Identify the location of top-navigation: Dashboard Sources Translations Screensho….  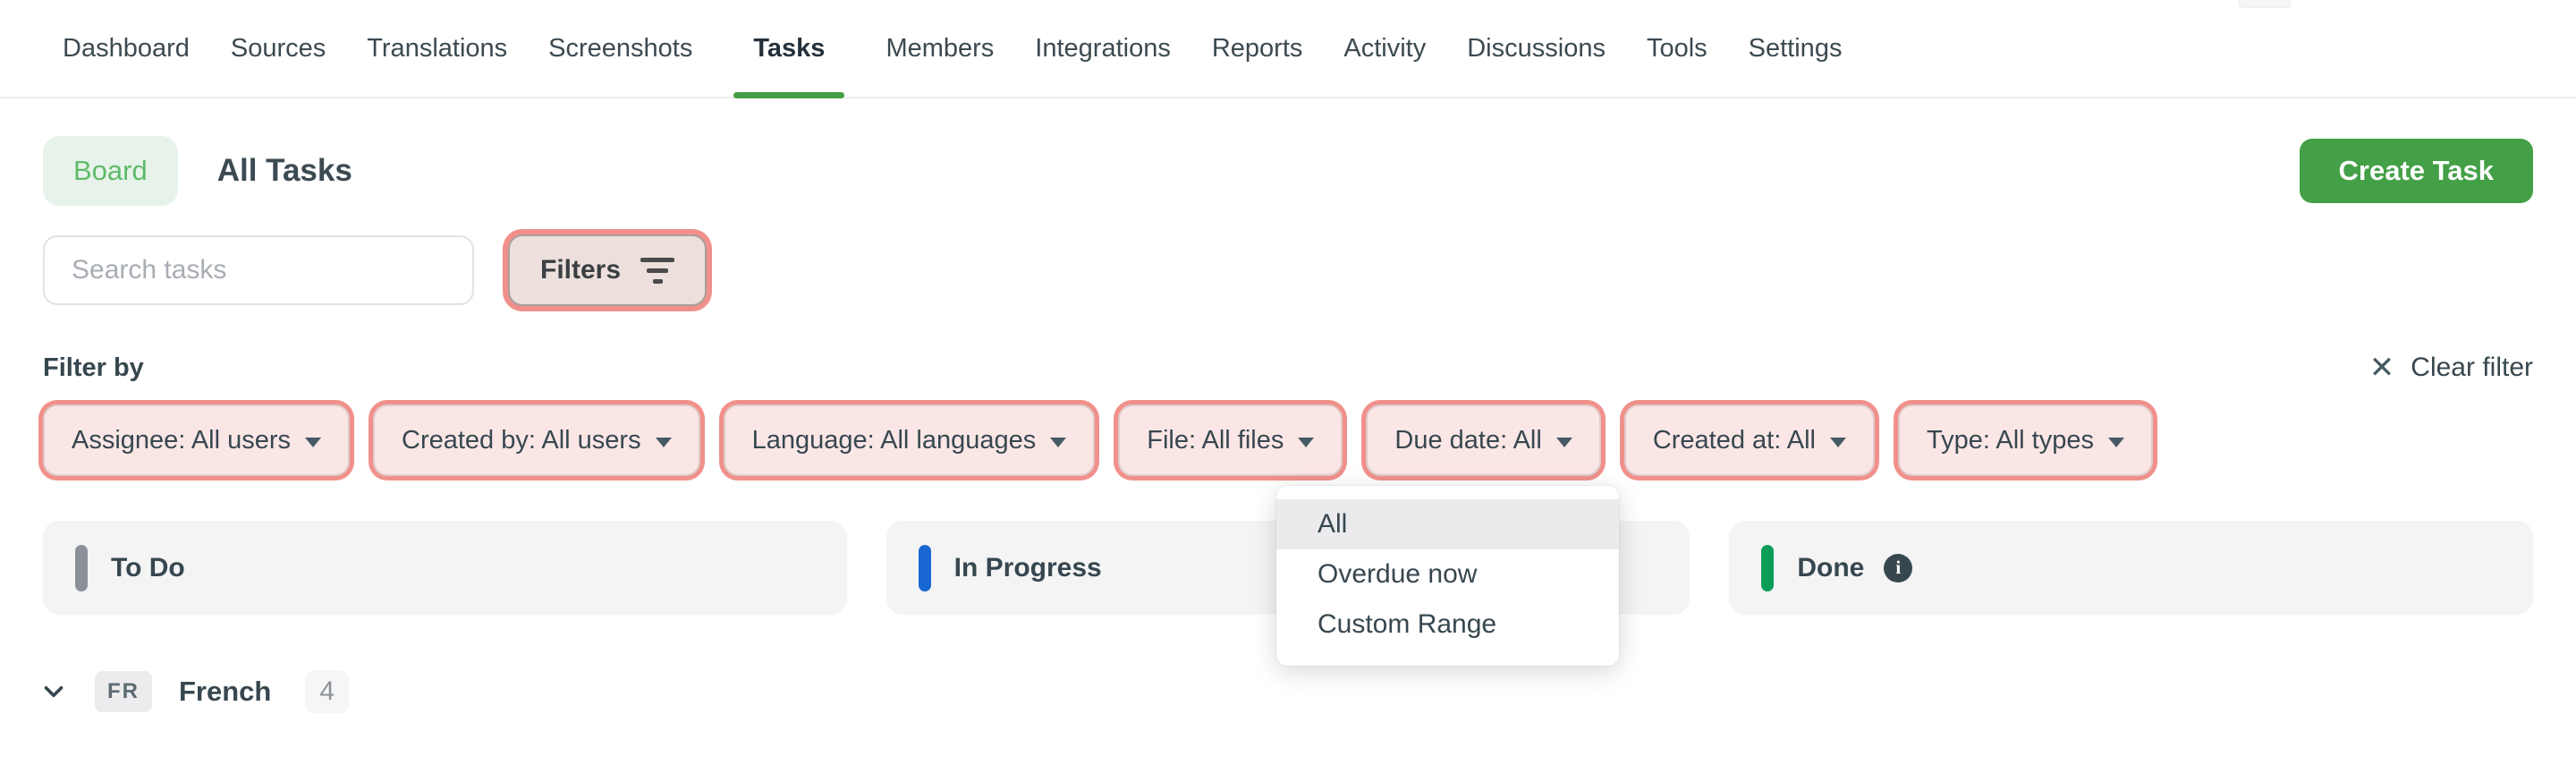
(1288, 49).